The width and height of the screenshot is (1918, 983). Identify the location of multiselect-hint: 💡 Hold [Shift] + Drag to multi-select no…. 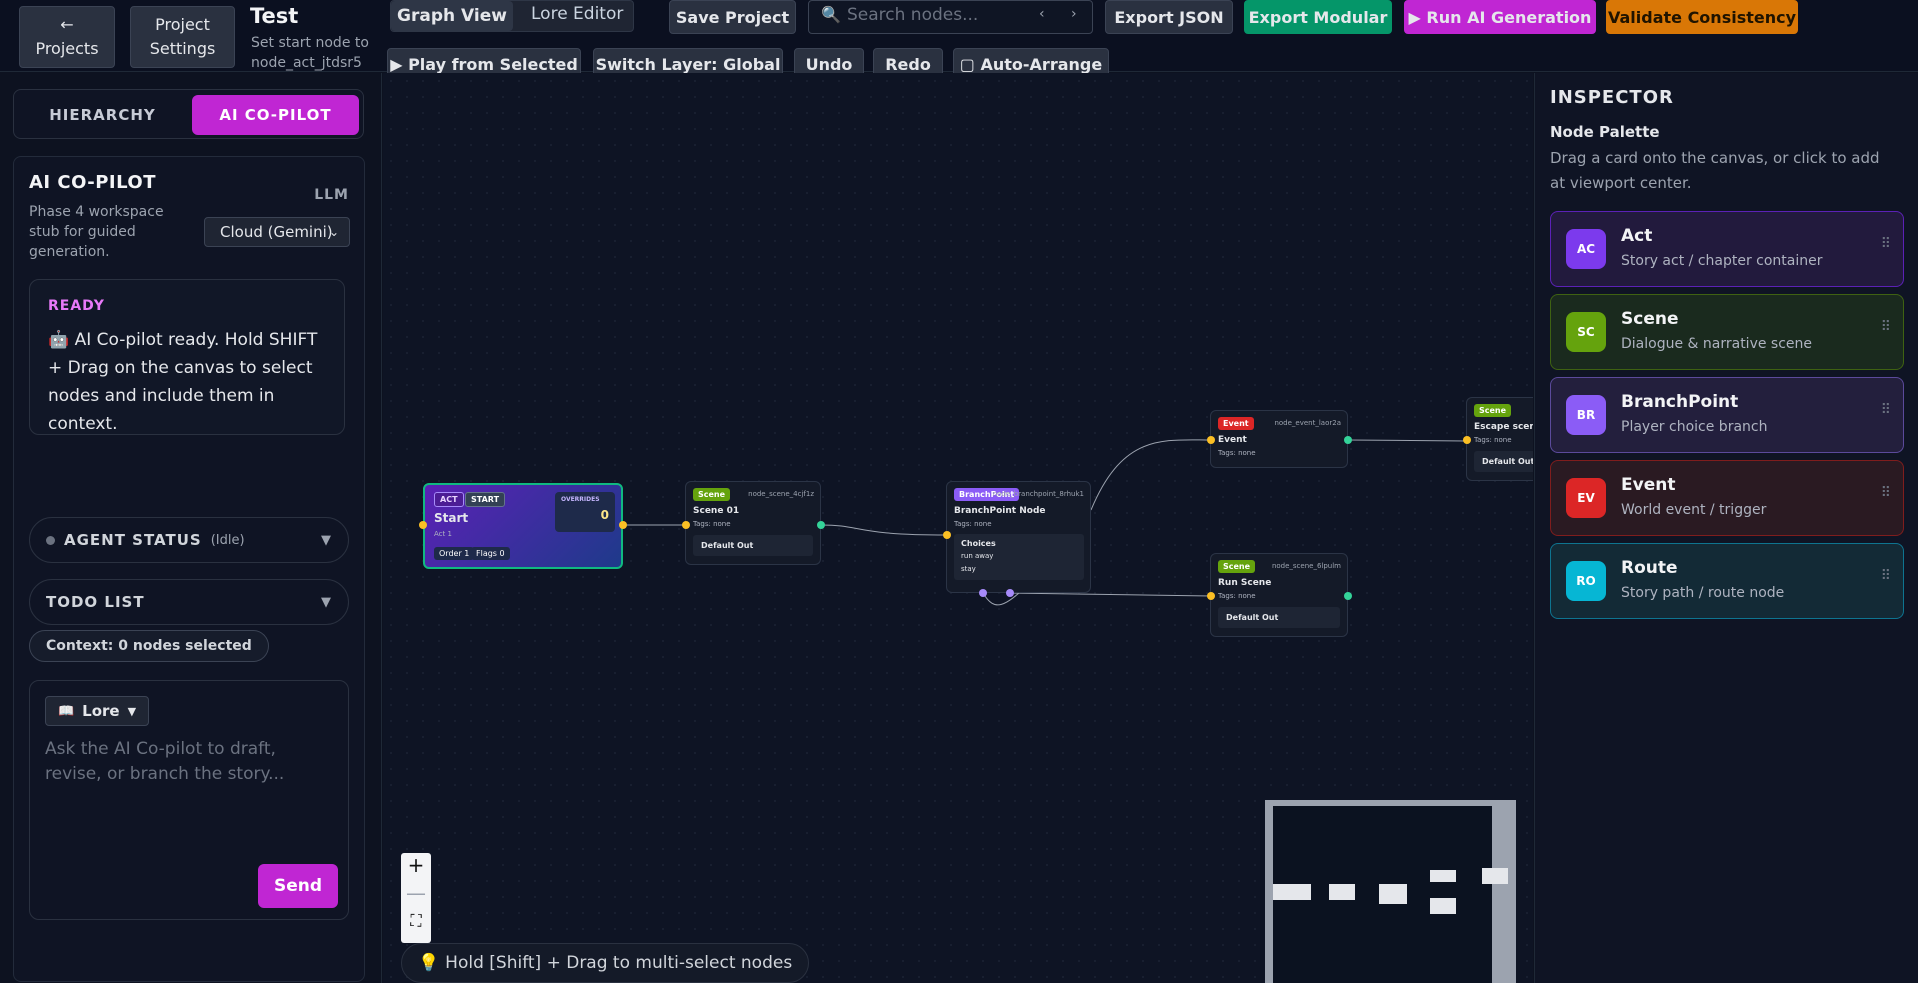
(605, 963).